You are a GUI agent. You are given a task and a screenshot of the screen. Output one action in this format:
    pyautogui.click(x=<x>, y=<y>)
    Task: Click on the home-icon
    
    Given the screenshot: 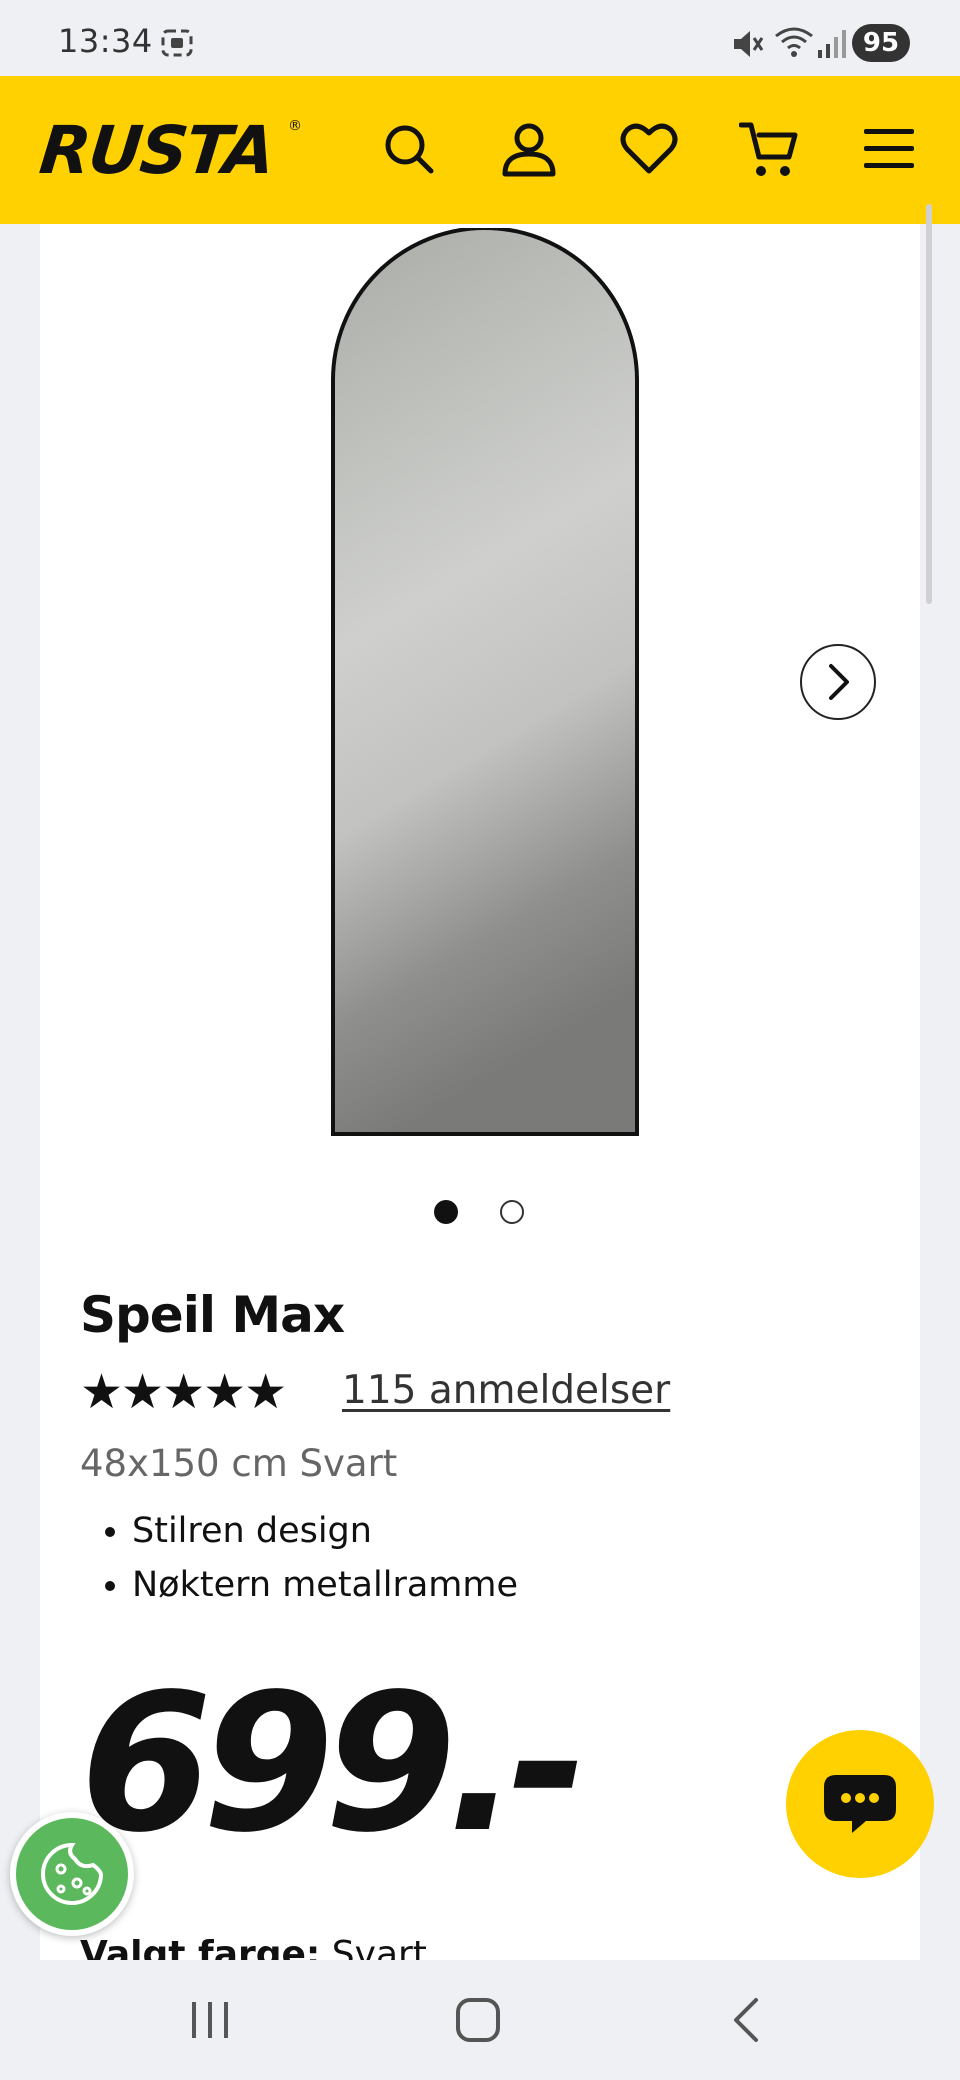 What is the action you would take?
    pyautogui.click(x=478, y=2020)
    